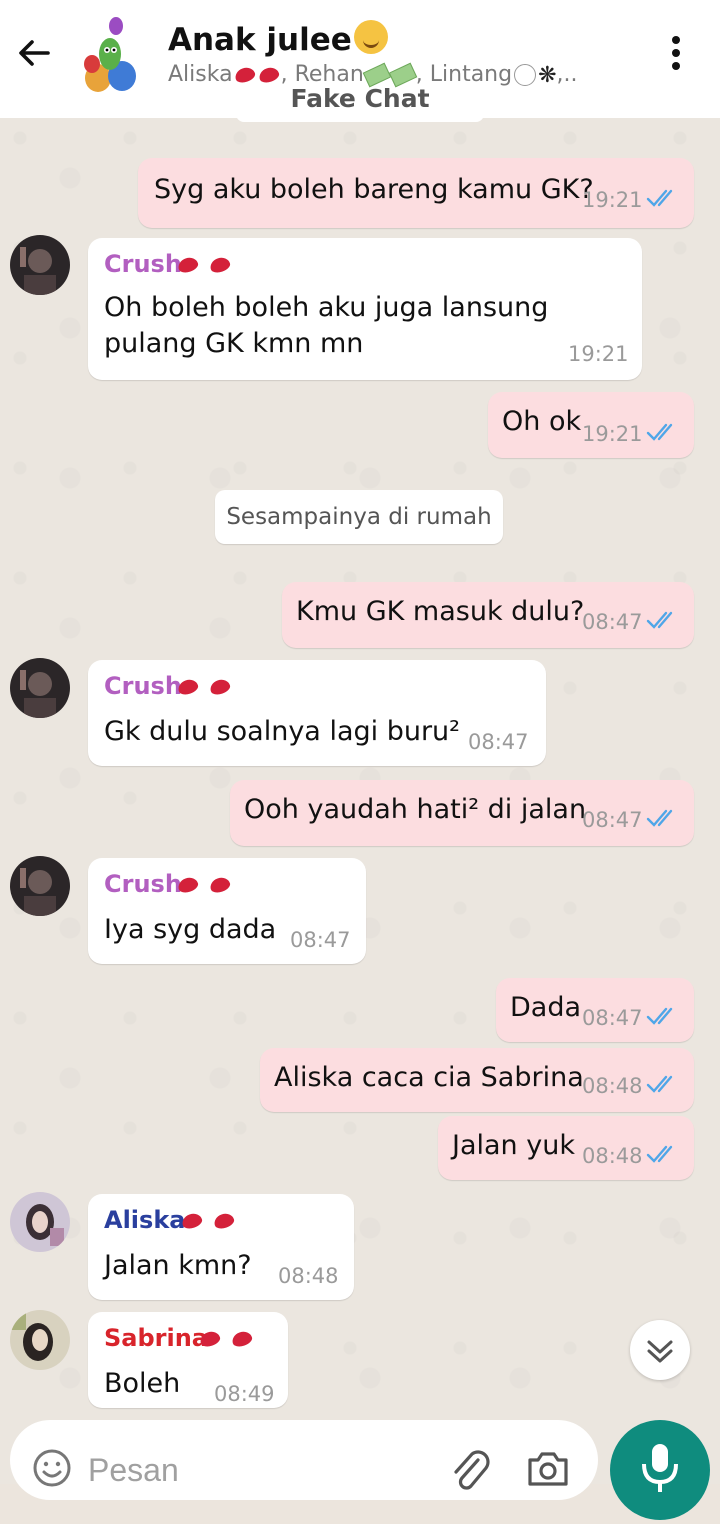 The width and height of the screenshot is (720, 1524). Describe the element at coordinates (326, 307) in the screenshot. I see `message-text: Oh boleh boleh aku juga lansung` at that location.